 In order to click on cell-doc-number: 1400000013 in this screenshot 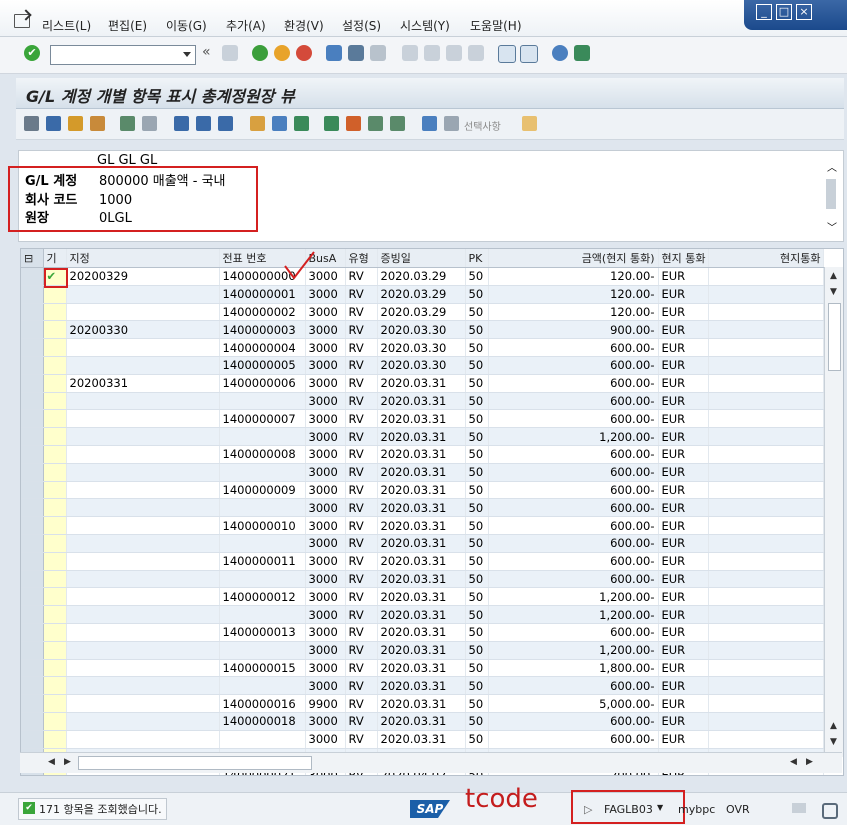, I will do `click(262, 632)`.